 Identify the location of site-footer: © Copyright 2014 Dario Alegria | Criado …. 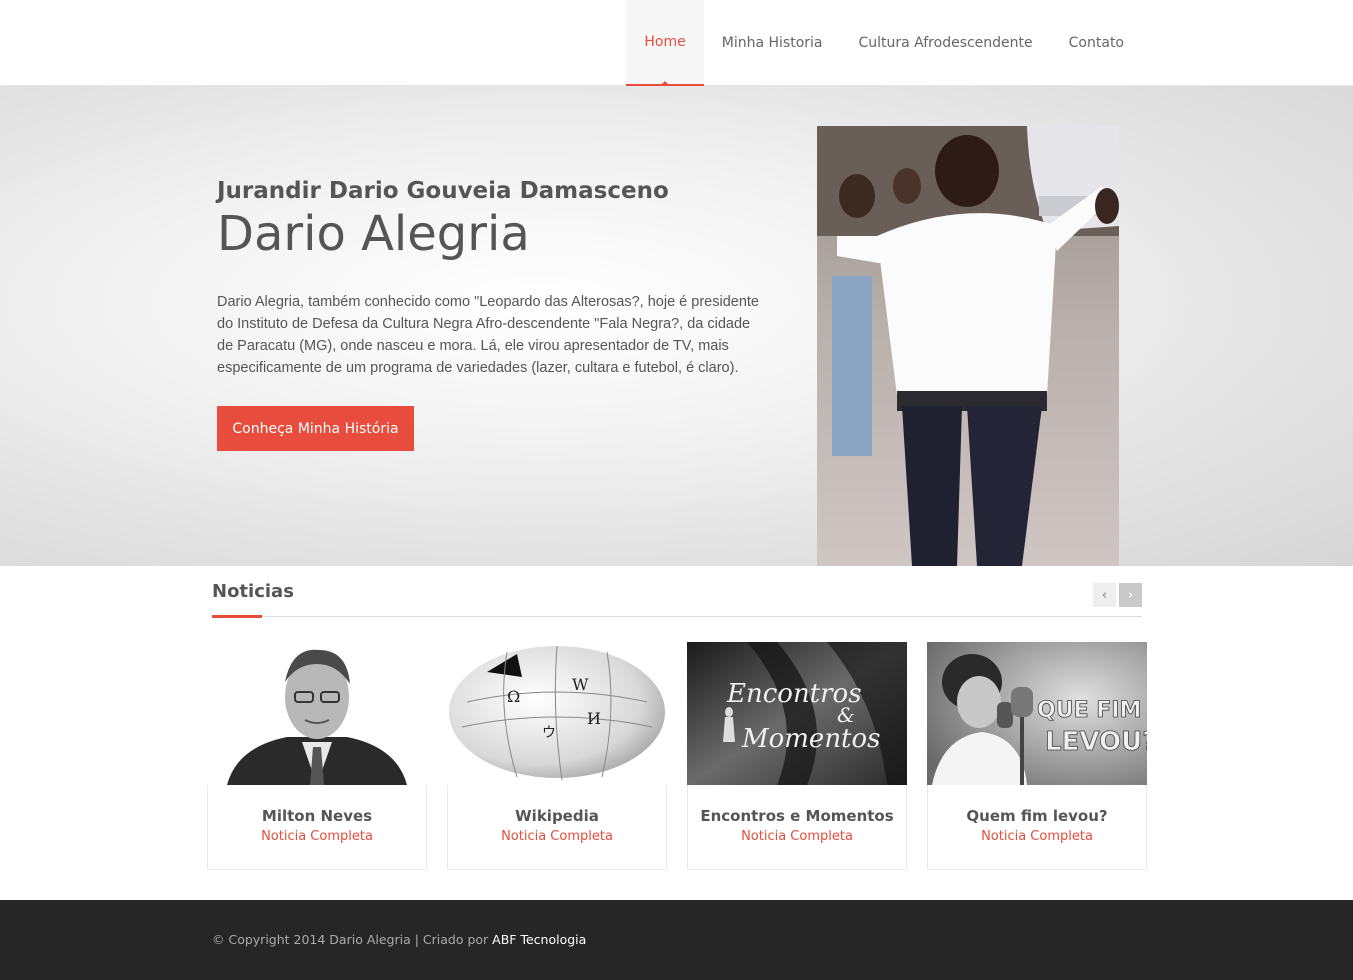
(676, 940).